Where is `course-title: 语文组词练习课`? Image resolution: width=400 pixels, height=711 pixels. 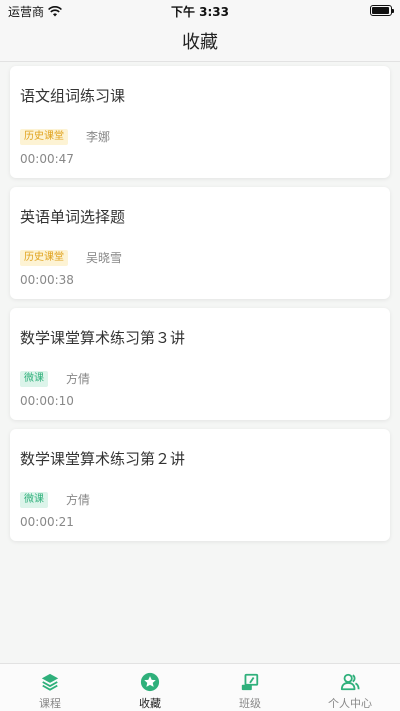 course-title: 语文组词练习课 is located at coordinates (73, 96).